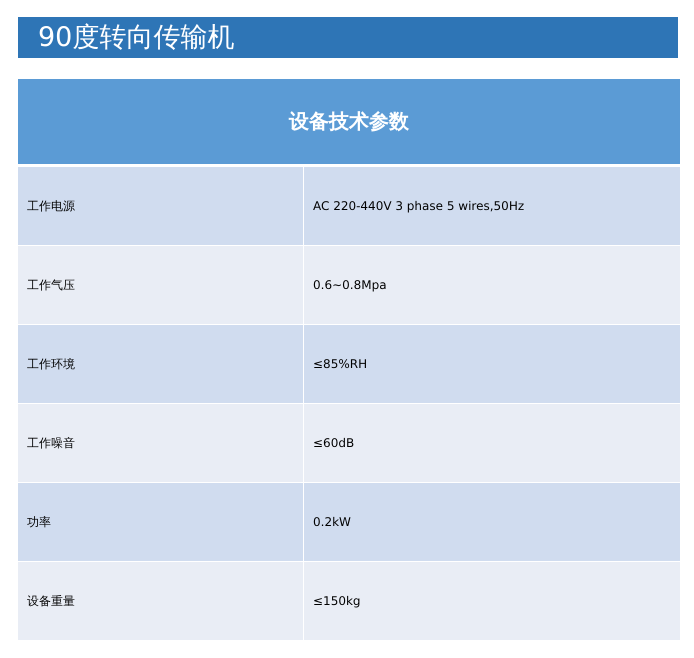 The height and width of the screenshot is (658, 694). What do you see at coordinates (350, 285) in the screenshot?
I see `table-cell-text: 0.6~0.8Mpa` at bounding box center [350, 285].